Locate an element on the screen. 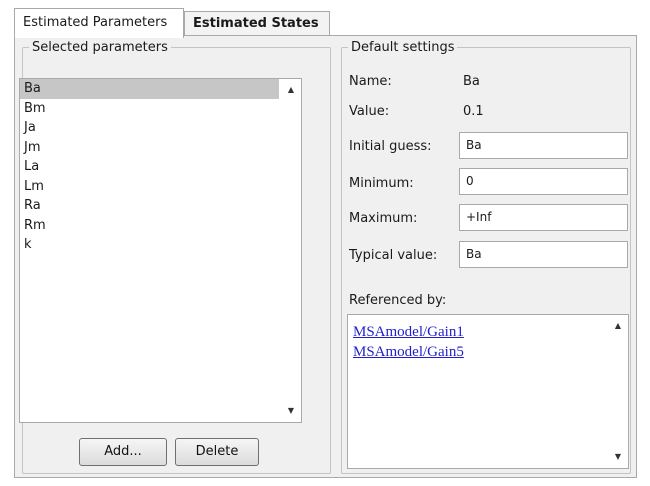  typical-value-field: Ba is located at coordinates (543, 254).